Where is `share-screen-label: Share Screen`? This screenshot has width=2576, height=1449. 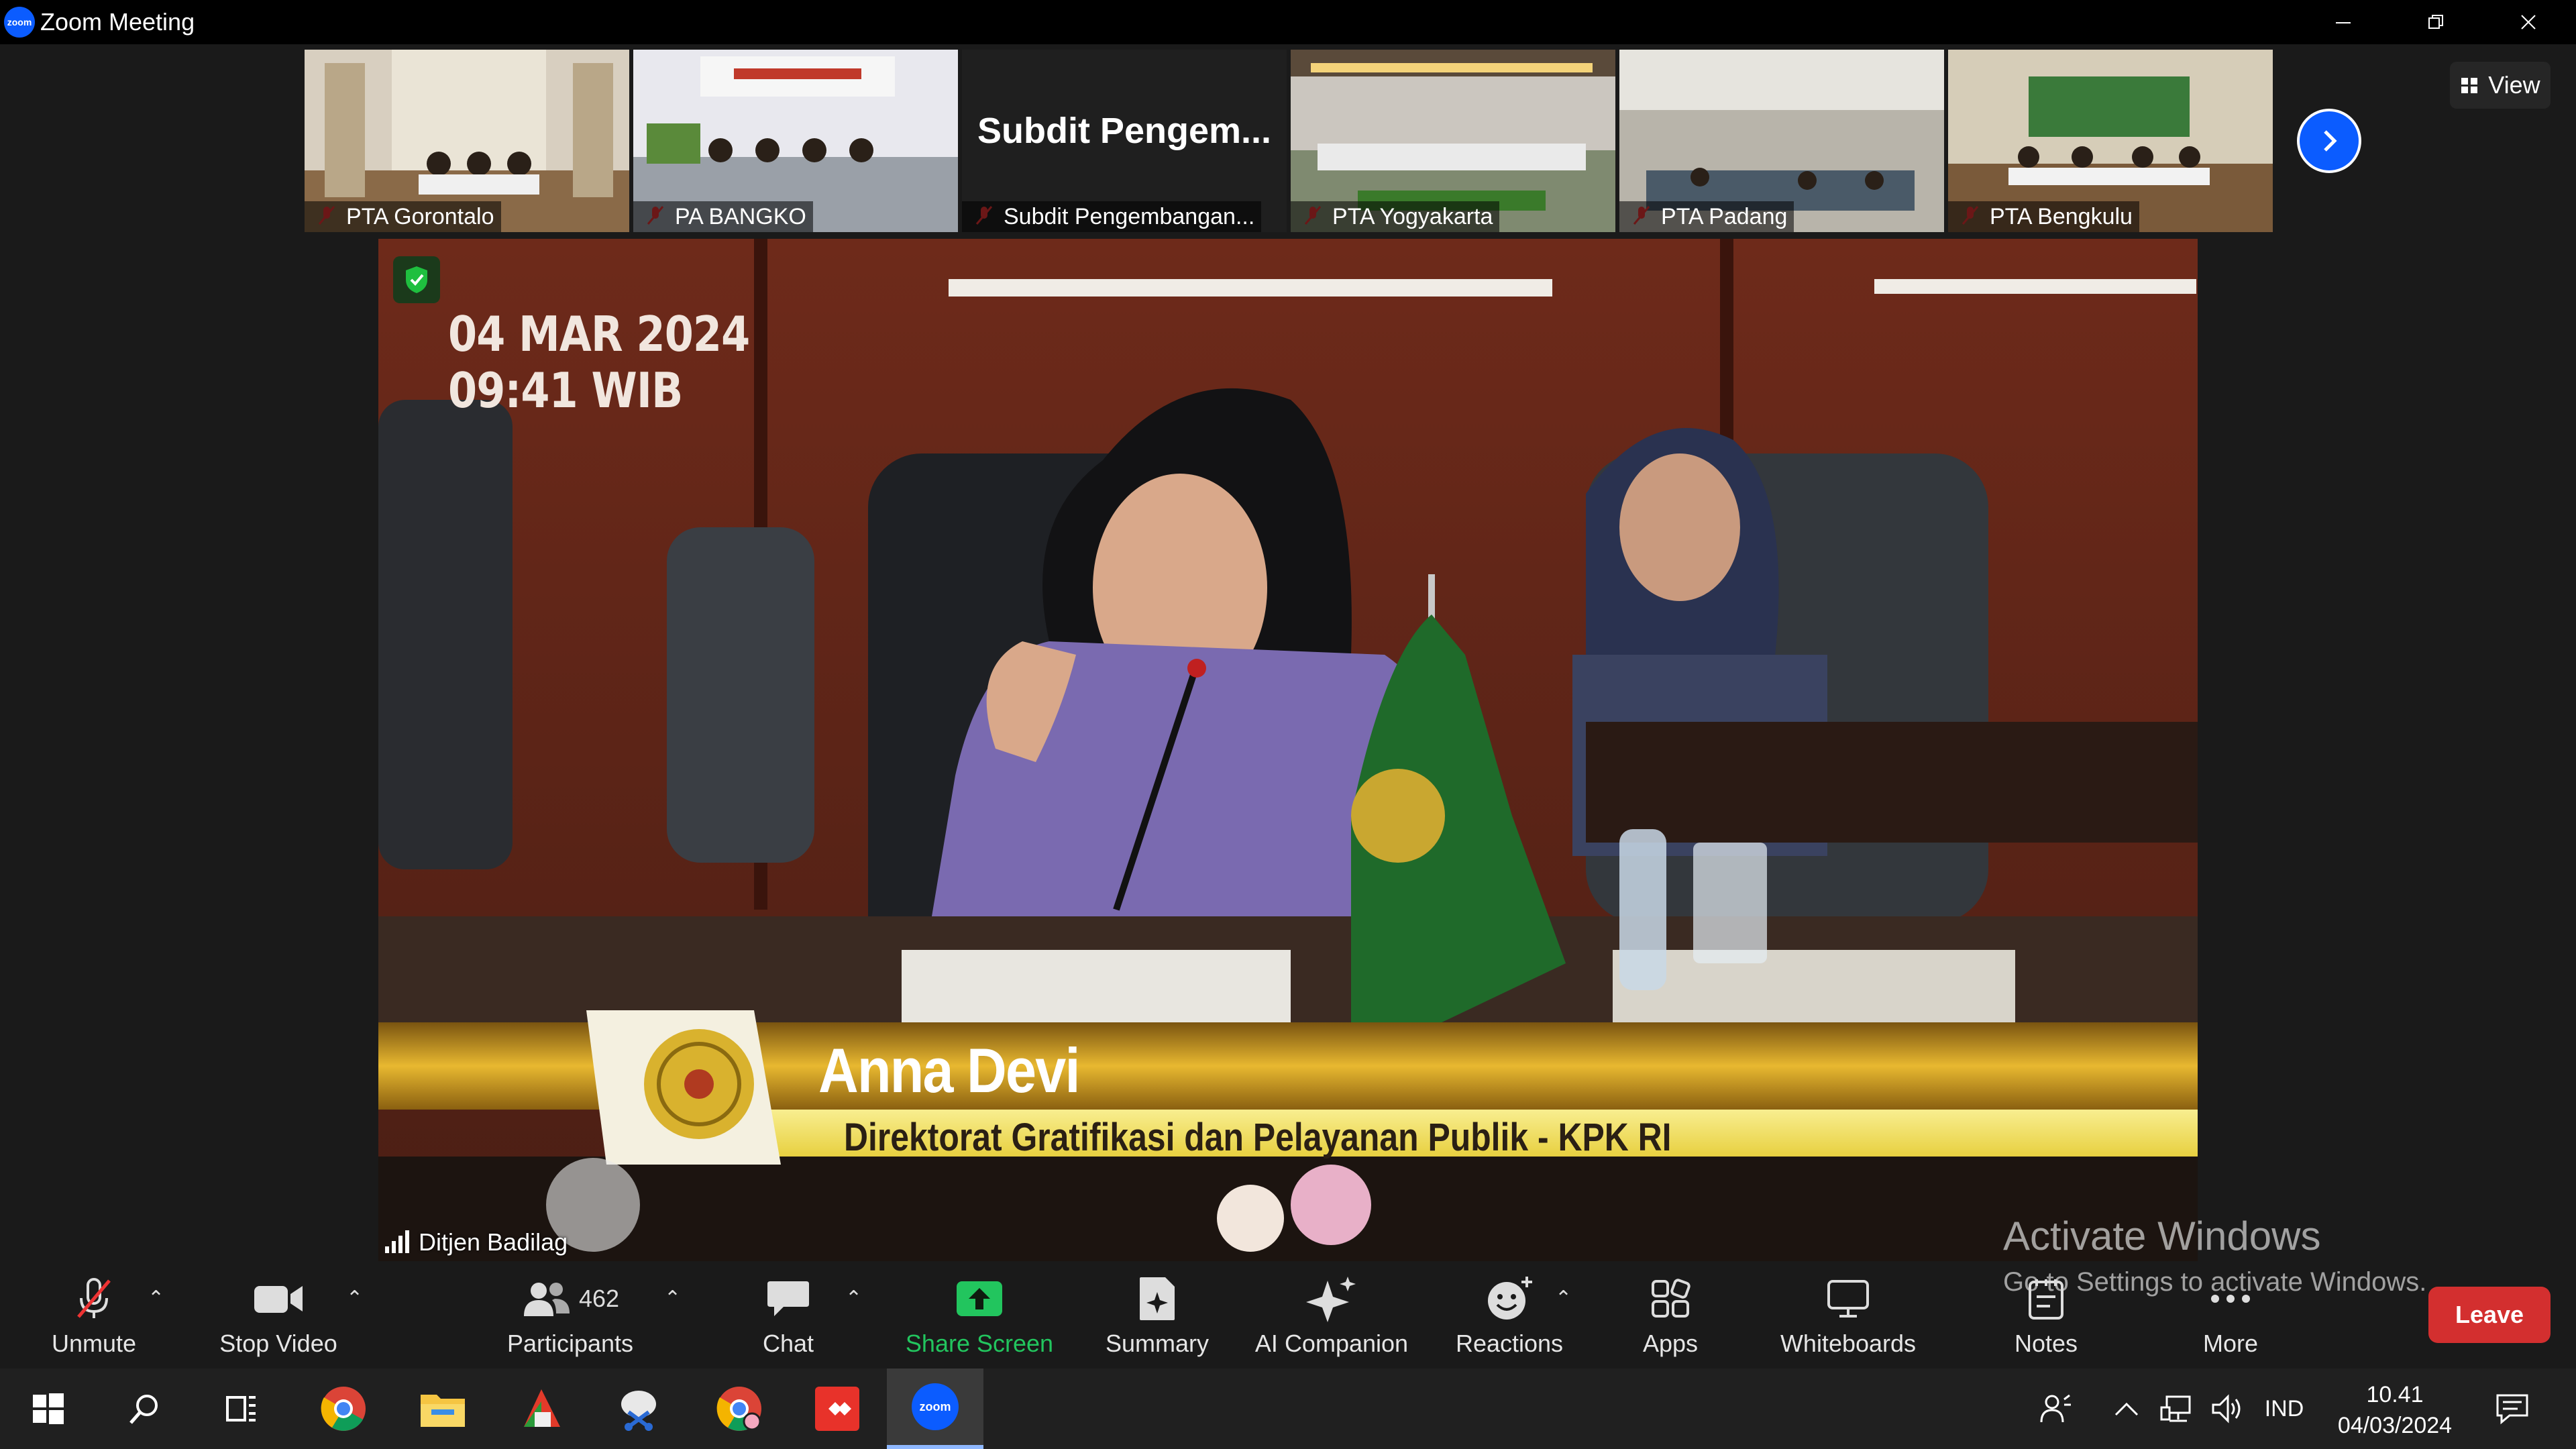
share-screen-label: Share Screen is located at coordinates (979, 1343).